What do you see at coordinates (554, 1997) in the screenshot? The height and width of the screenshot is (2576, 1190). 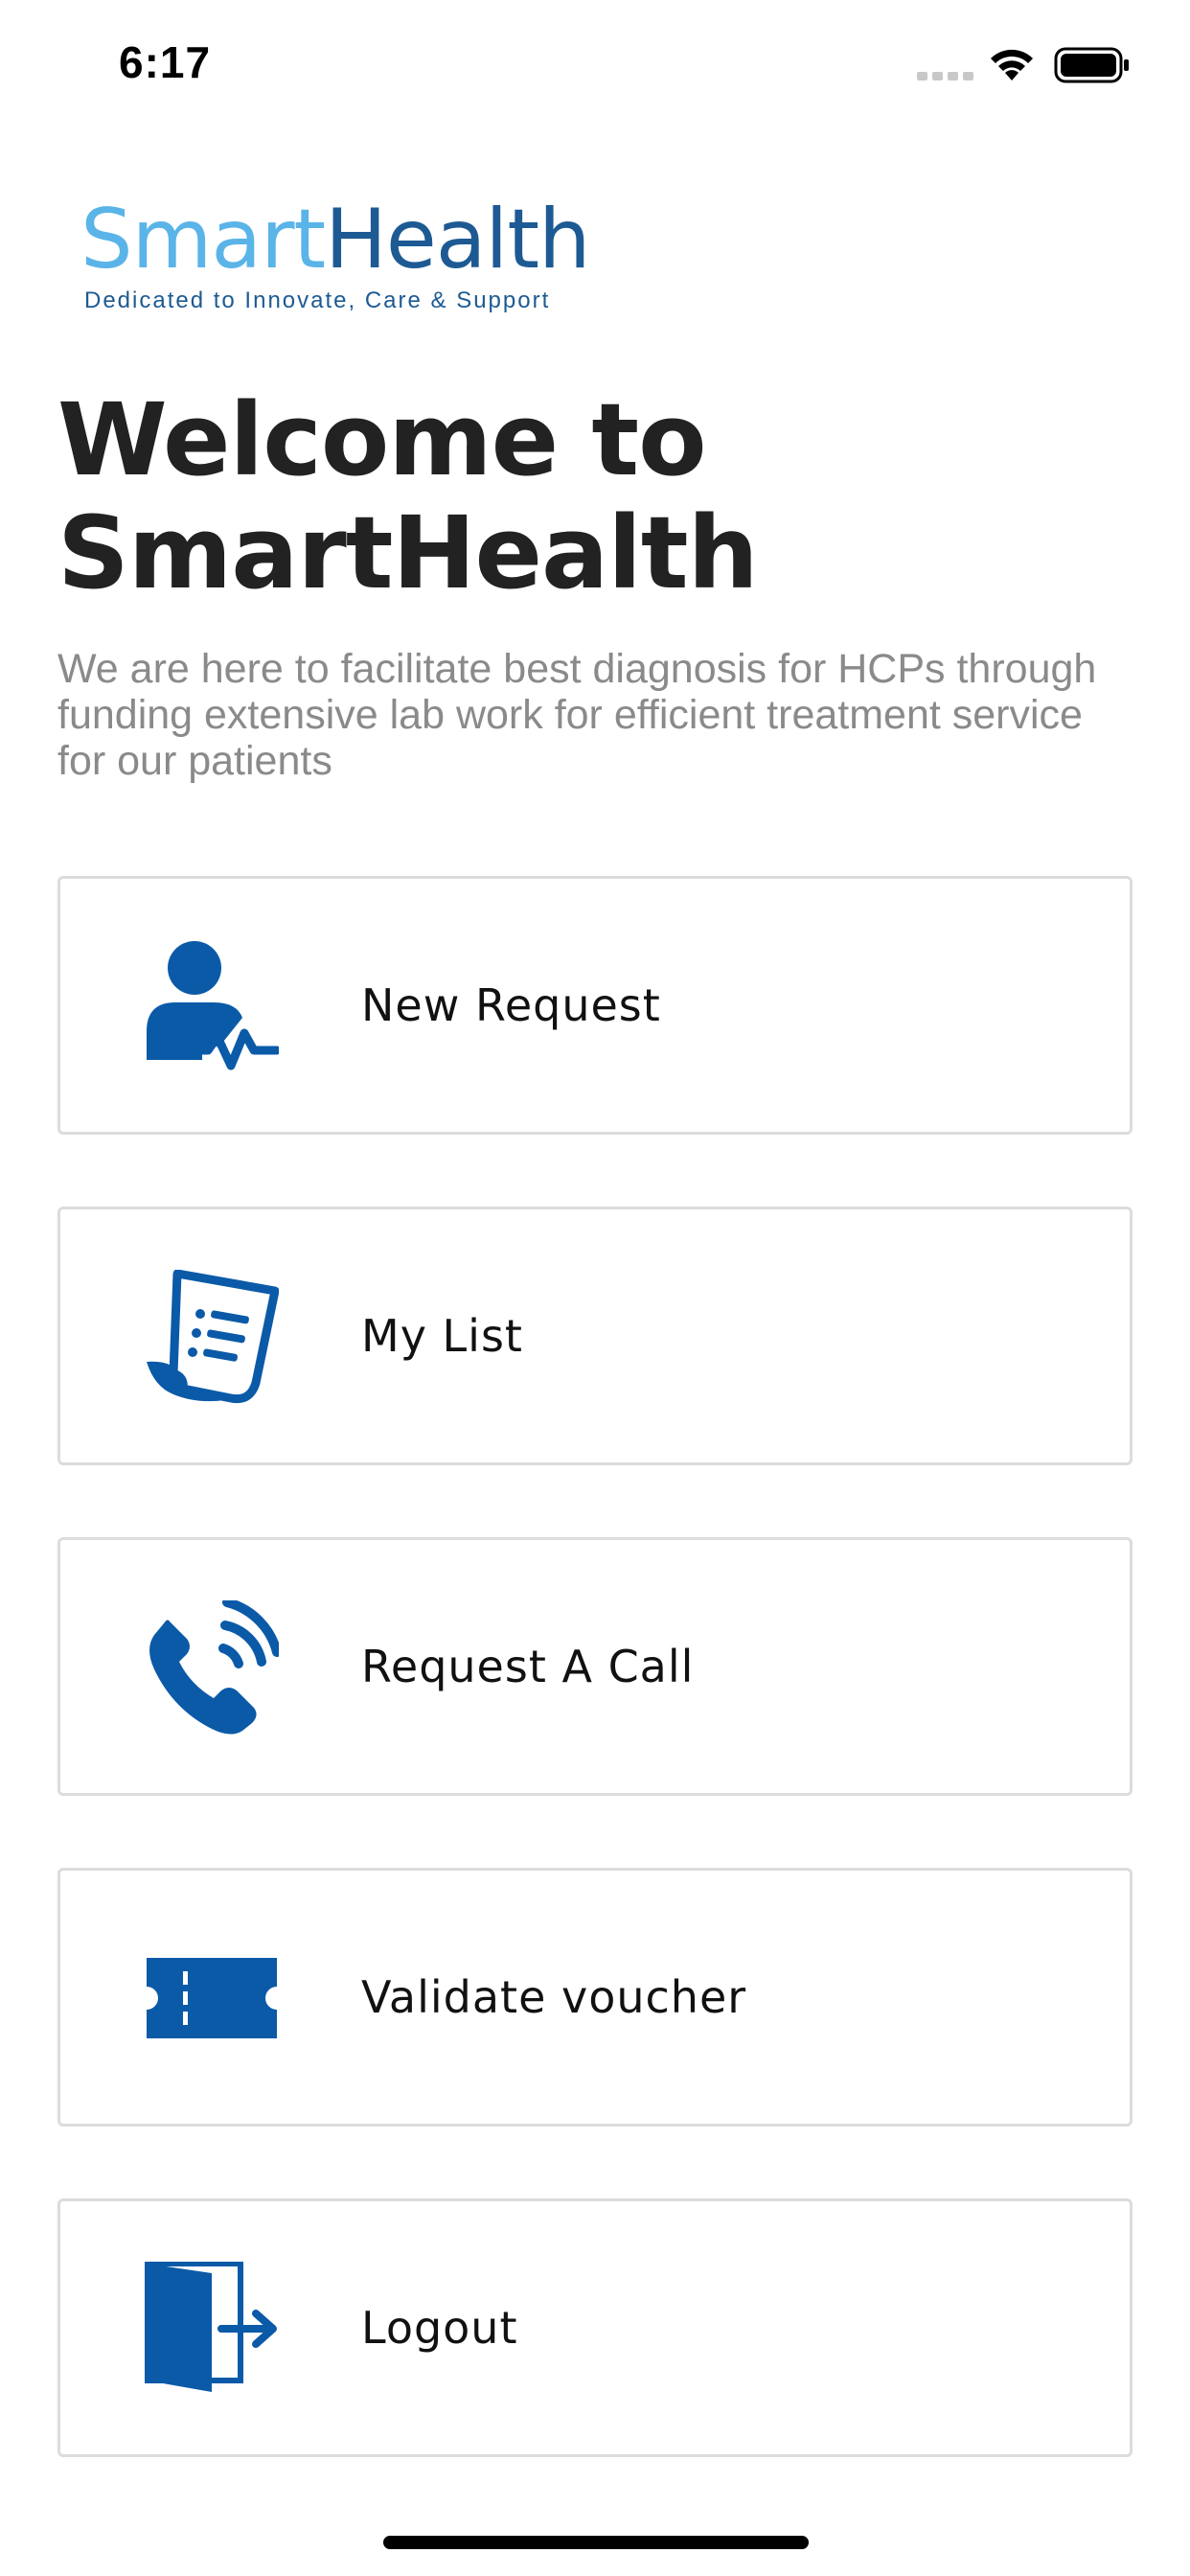 I see `validate-voucher-label: Validate voucher` at bounding box center [554, 1997].